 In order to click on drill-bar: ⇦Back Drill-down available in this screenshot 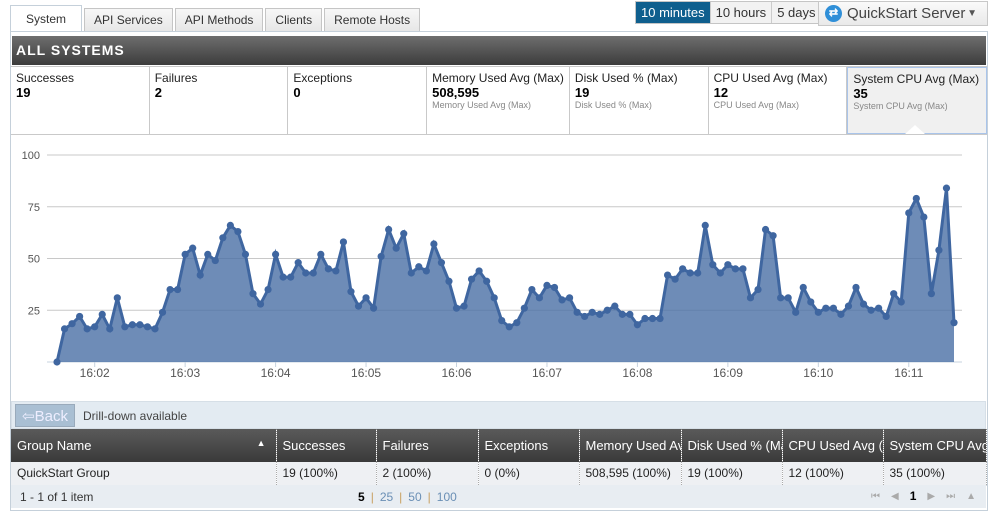, I will do `click(498, 415)`.